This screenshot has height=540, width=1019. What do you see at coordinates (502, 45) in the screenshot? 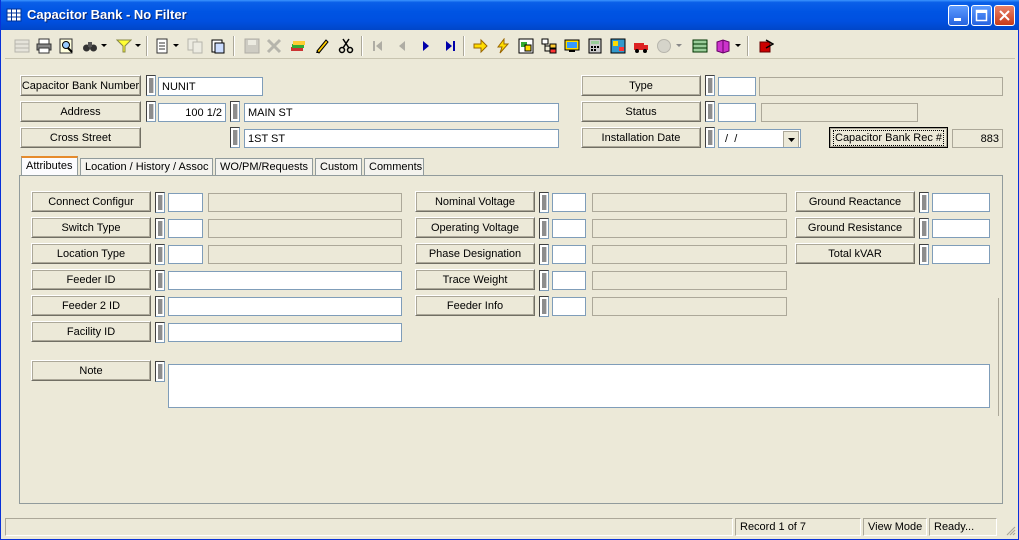
I see `lightning-button` at bounding box center [502, 45].